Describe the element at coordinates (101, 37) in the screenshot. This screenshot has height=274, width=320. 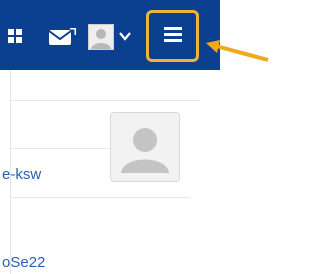
I see `user-avatar-icon` at that location.